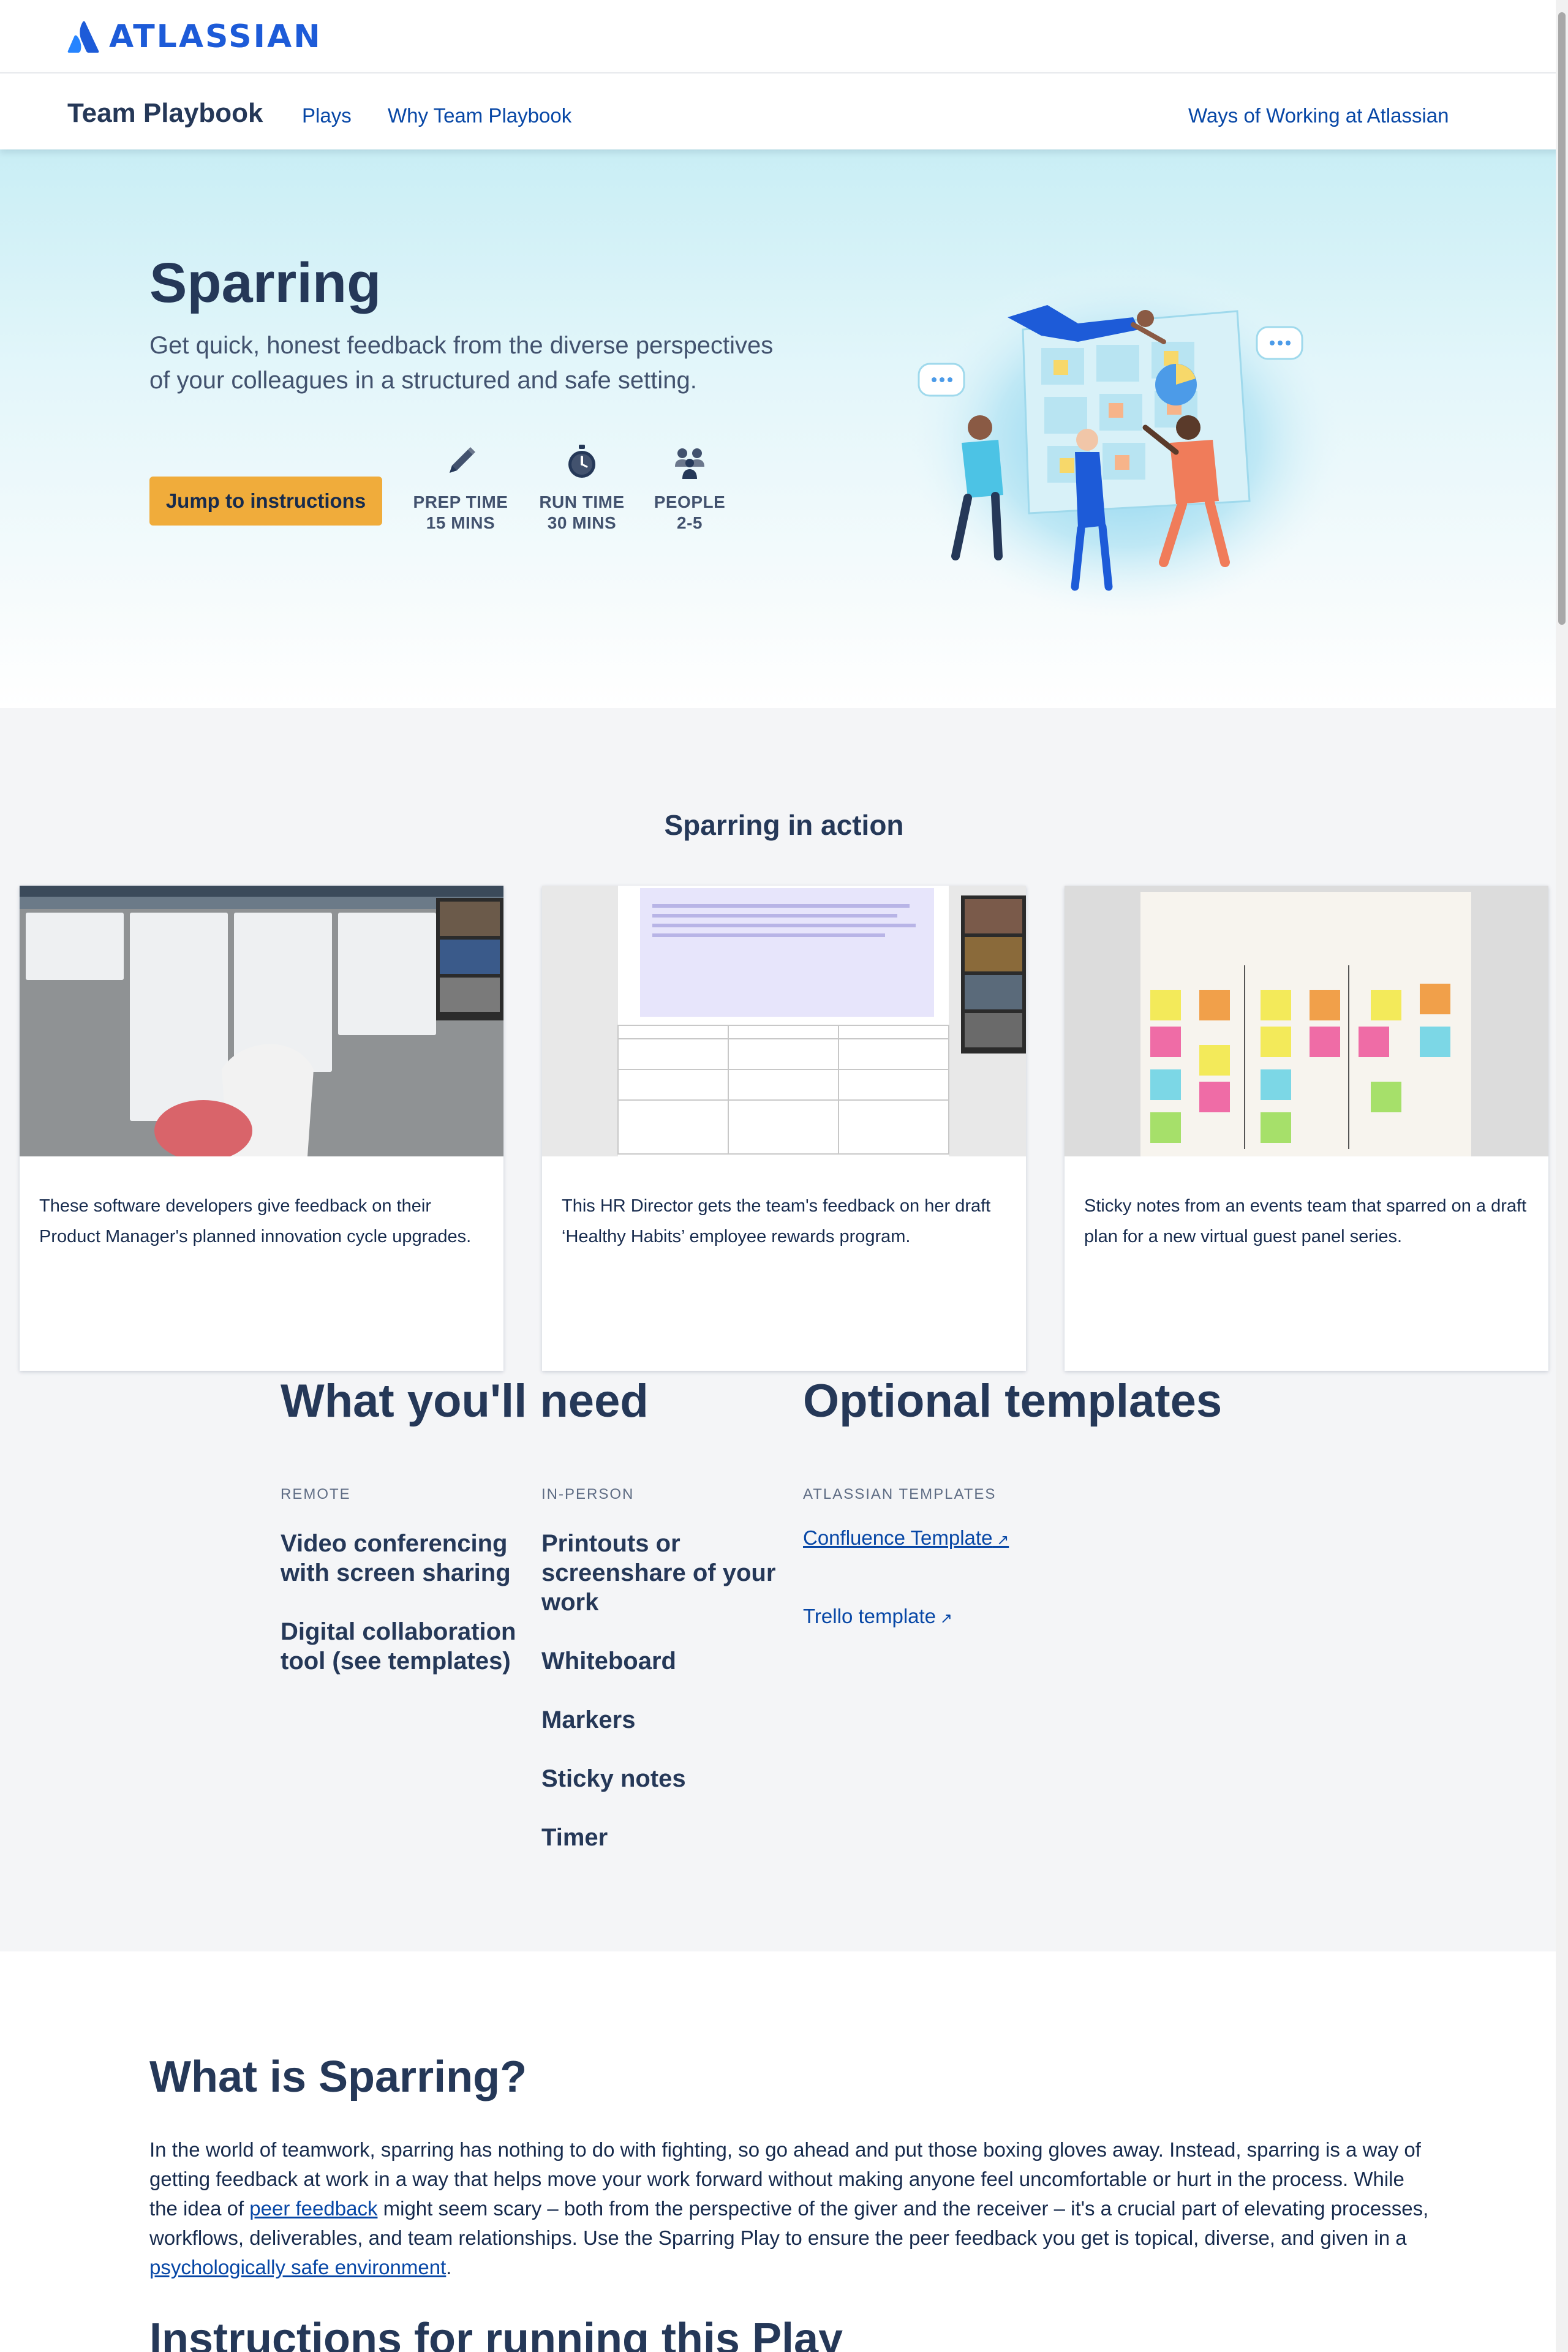 The image size is (1568, 2352). I want to click on instructions-heading: Instructions for running this Play, so click(496, 2333).